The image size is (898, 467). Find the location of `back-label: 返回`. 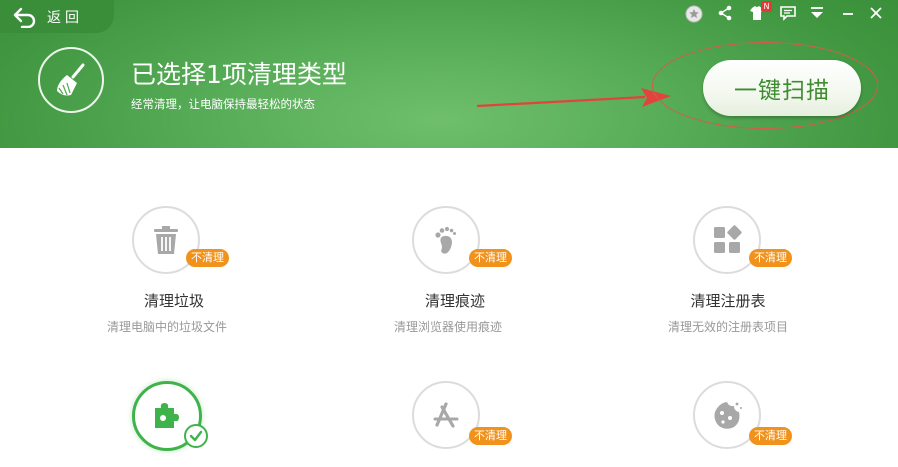

back-label: 返回 is located at coordinates (65, 18).